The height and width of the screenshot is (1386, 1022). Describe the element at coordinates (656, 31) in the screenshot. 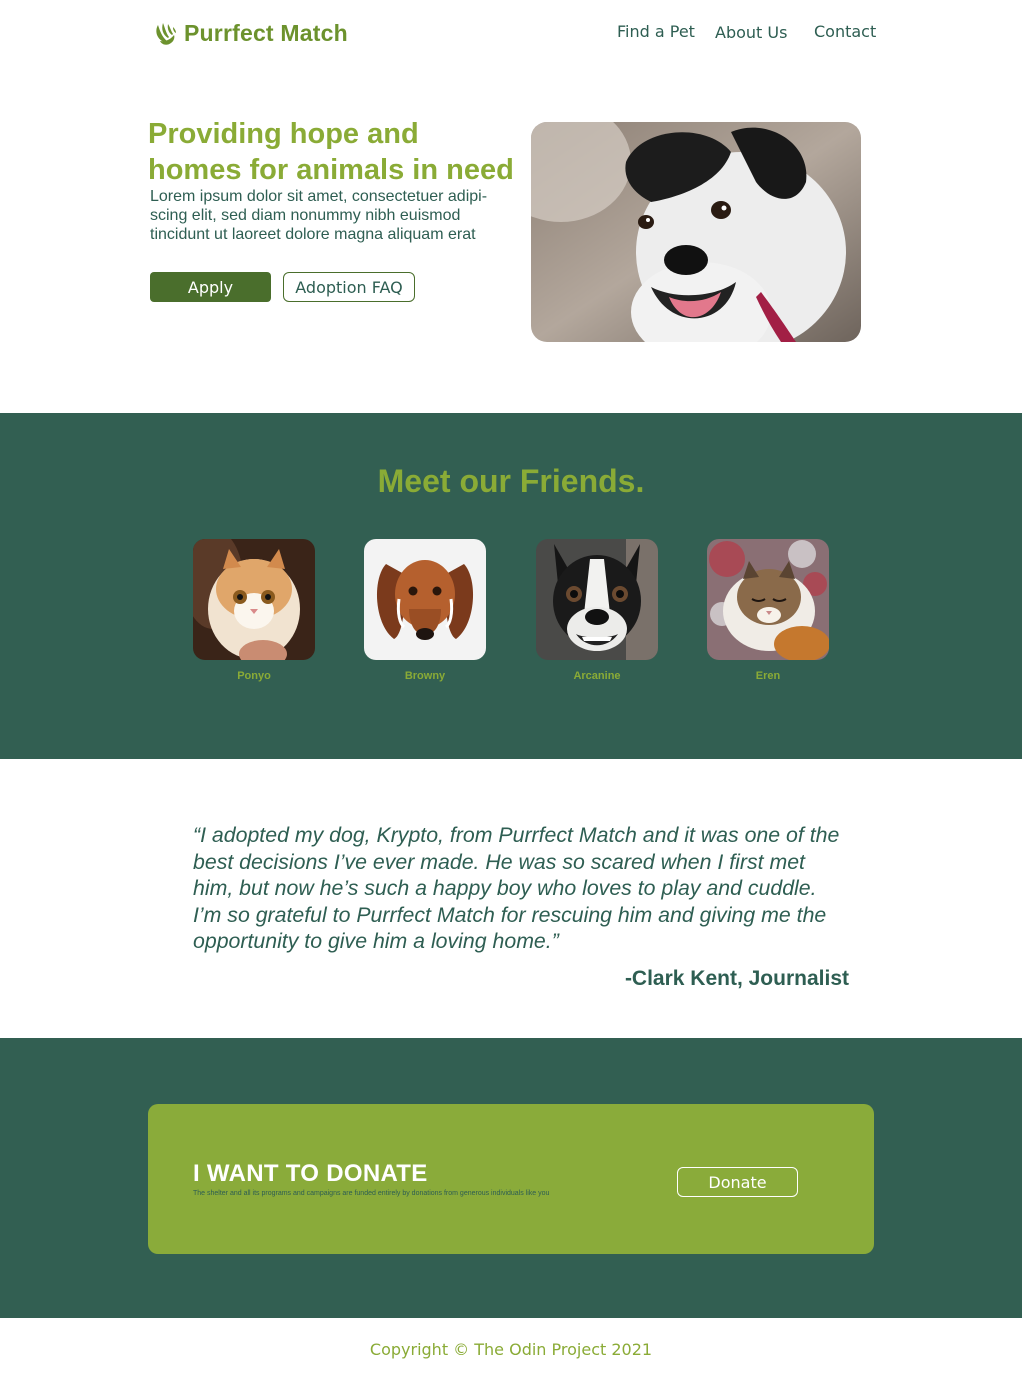

I see `nav-find-a-pet: Find a Pet` at that location.